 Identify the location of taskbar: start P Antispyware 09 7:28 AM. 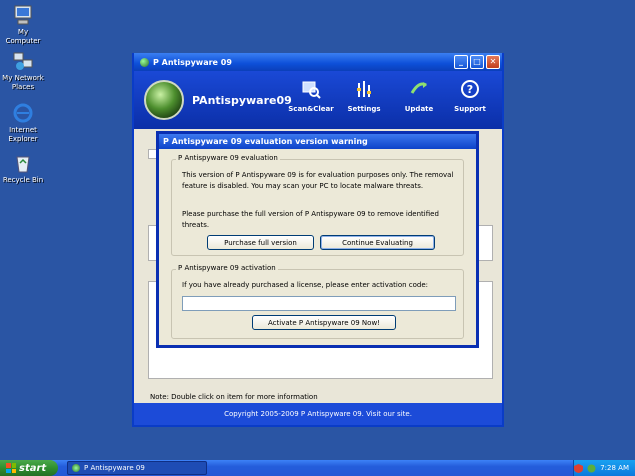
(317, 468).